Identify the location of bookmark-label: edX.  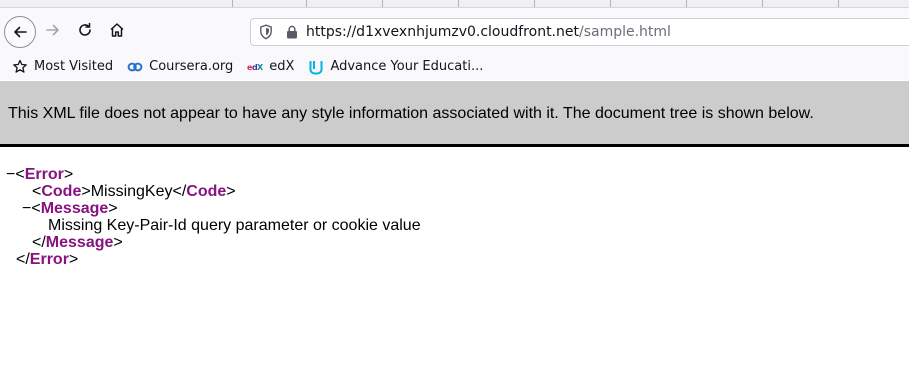
(282, 66).